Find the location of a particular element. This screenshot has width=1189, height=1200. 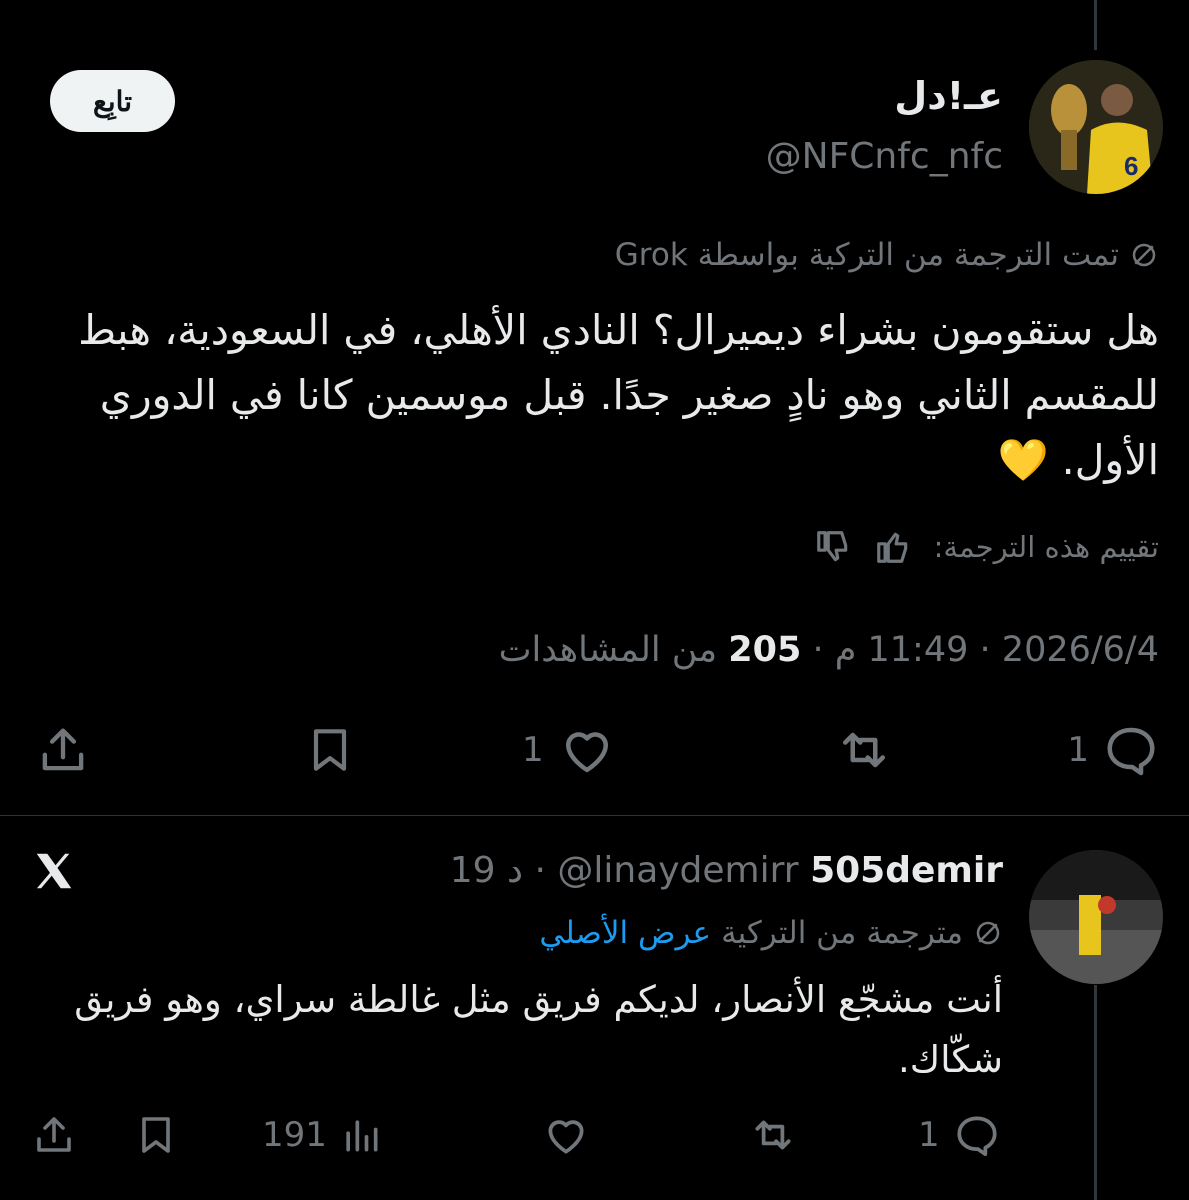

tweet-date: 2026/6/4 is located at coordinates (1080, 650).